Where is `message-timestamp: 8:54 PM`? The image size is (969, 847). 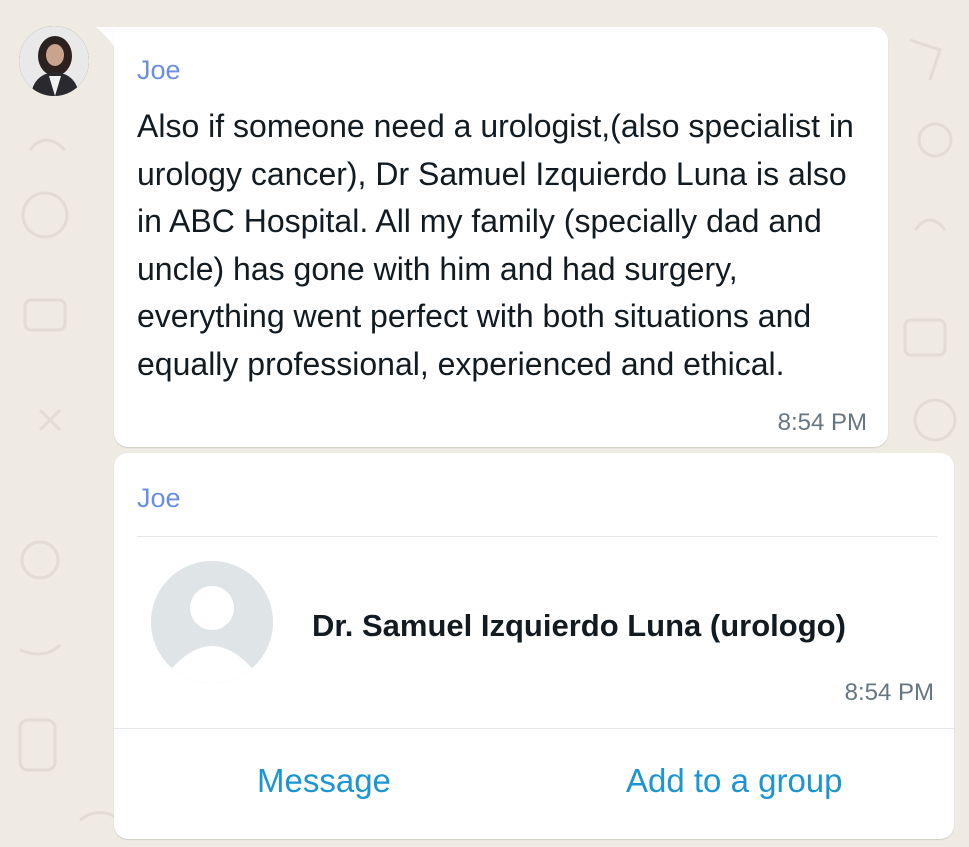
message-timestamp: 8:54 PM is located at coordinates (822, 422).